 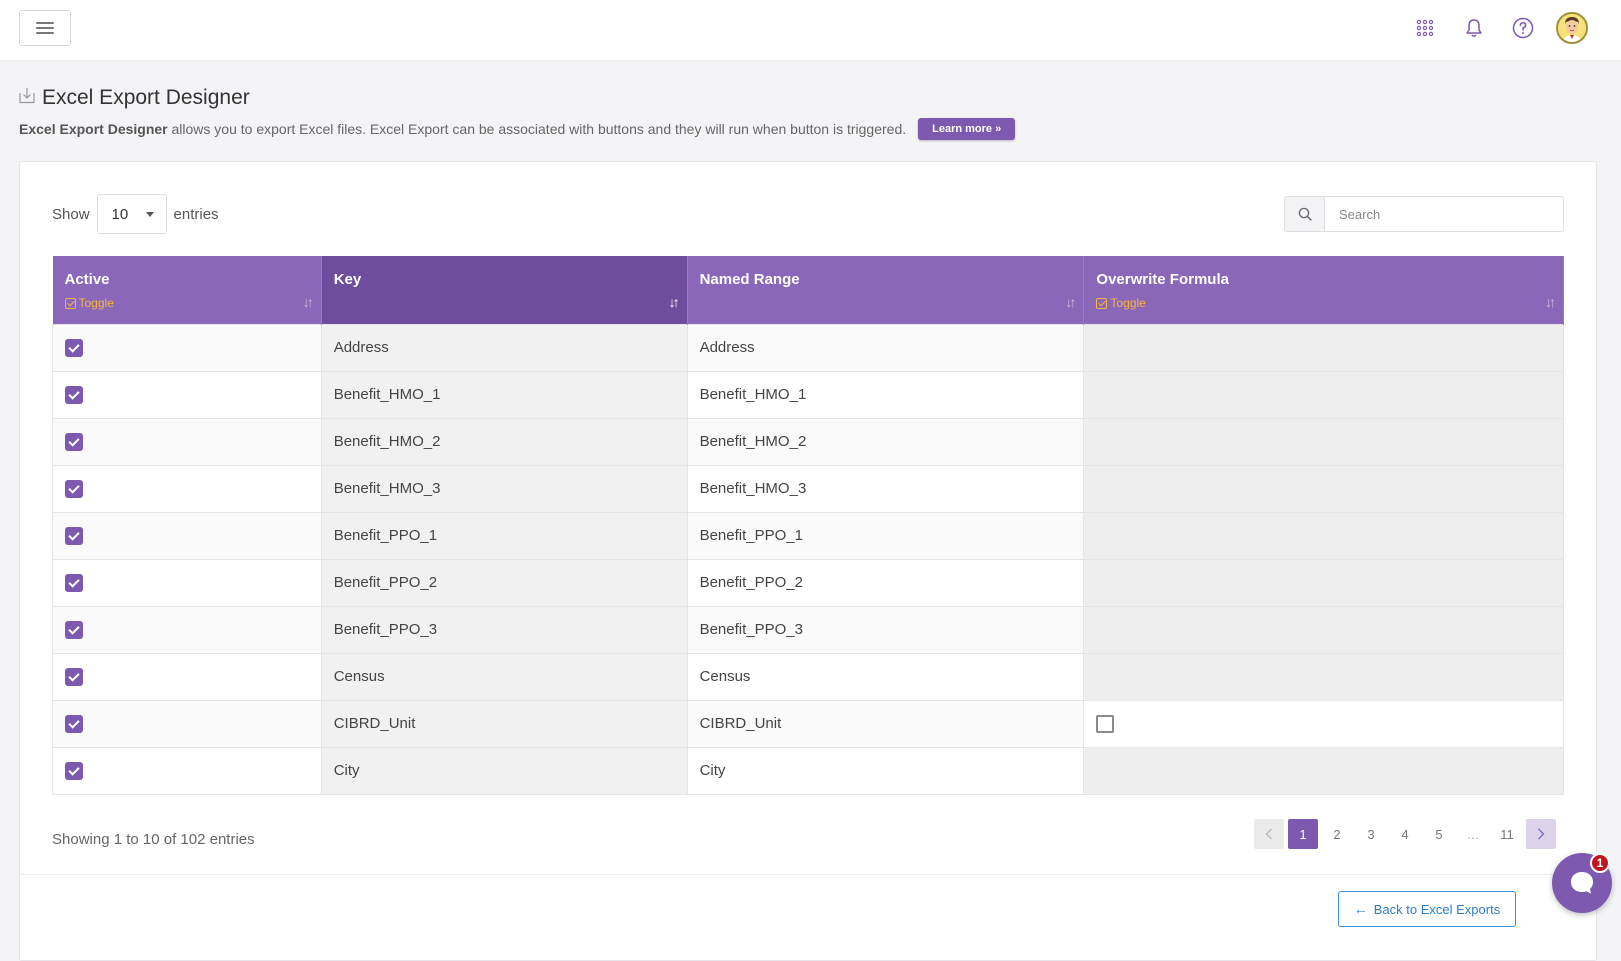 What do you see at coordinates (885, 347) in the screenshot?
I see `named-range-cell: Address` at bounding box center [885, 347].